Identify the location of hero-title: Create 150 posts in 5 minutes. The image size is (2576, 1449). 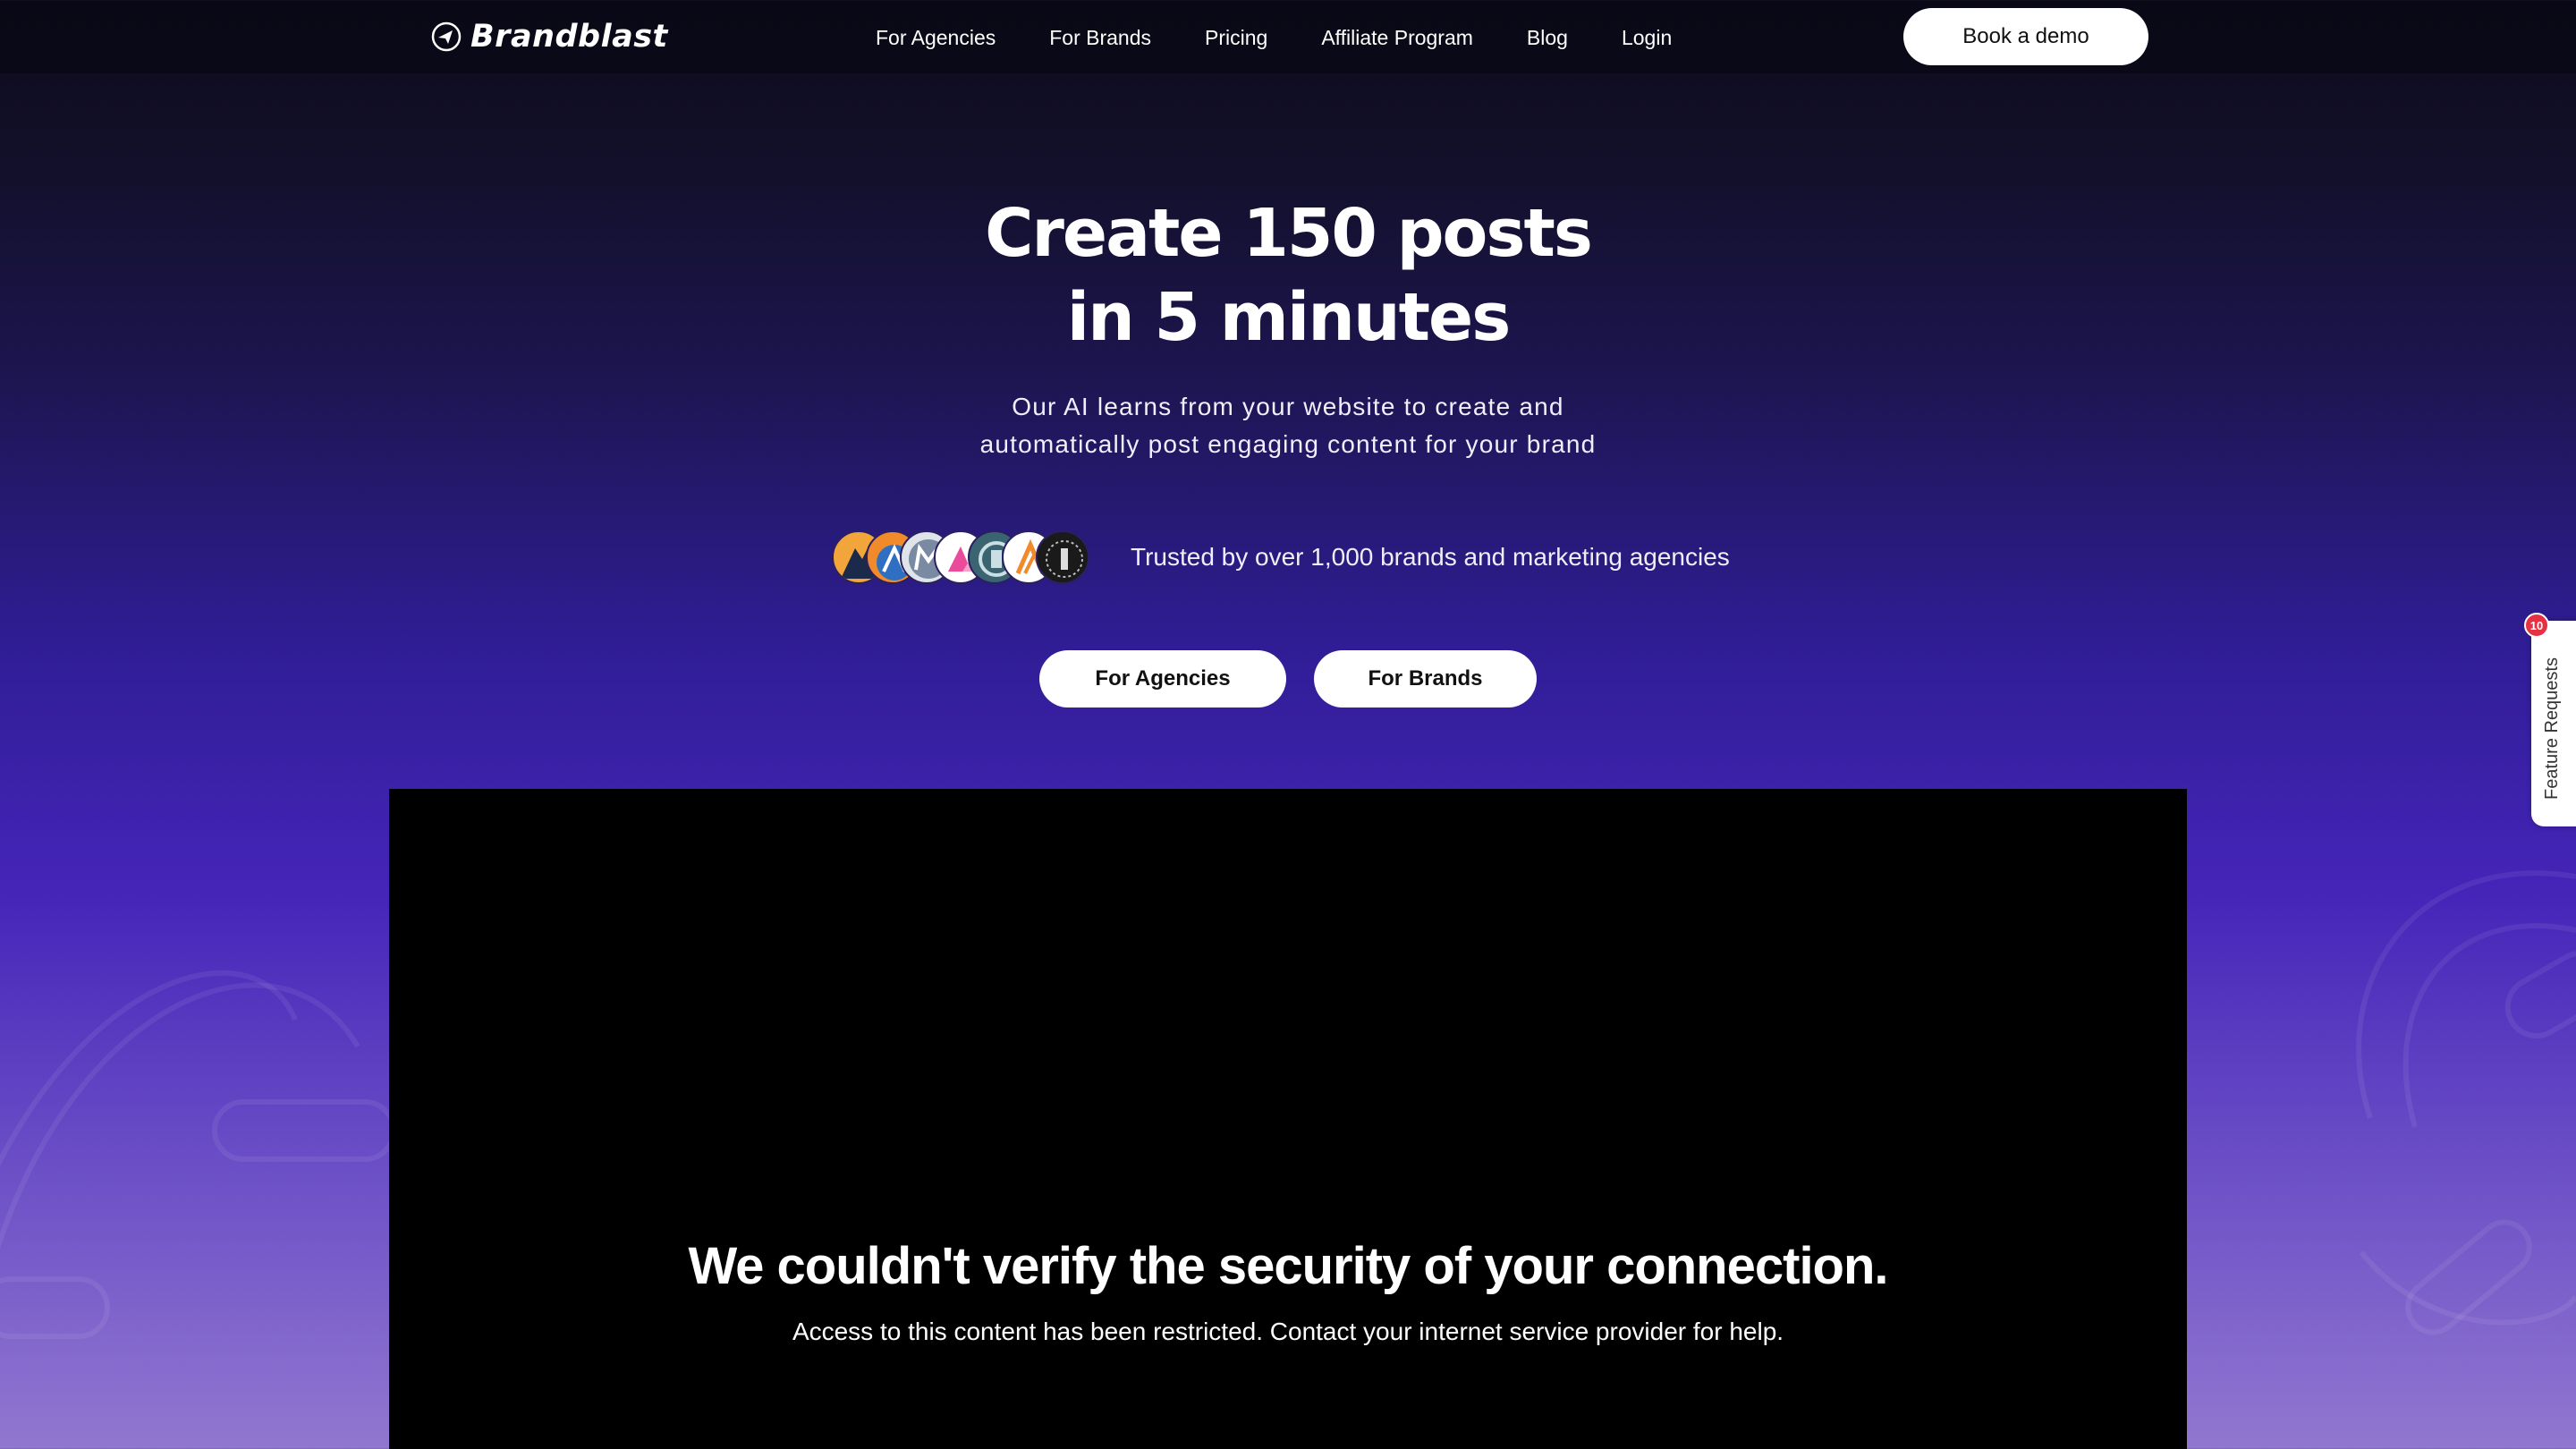
(1288, 275).